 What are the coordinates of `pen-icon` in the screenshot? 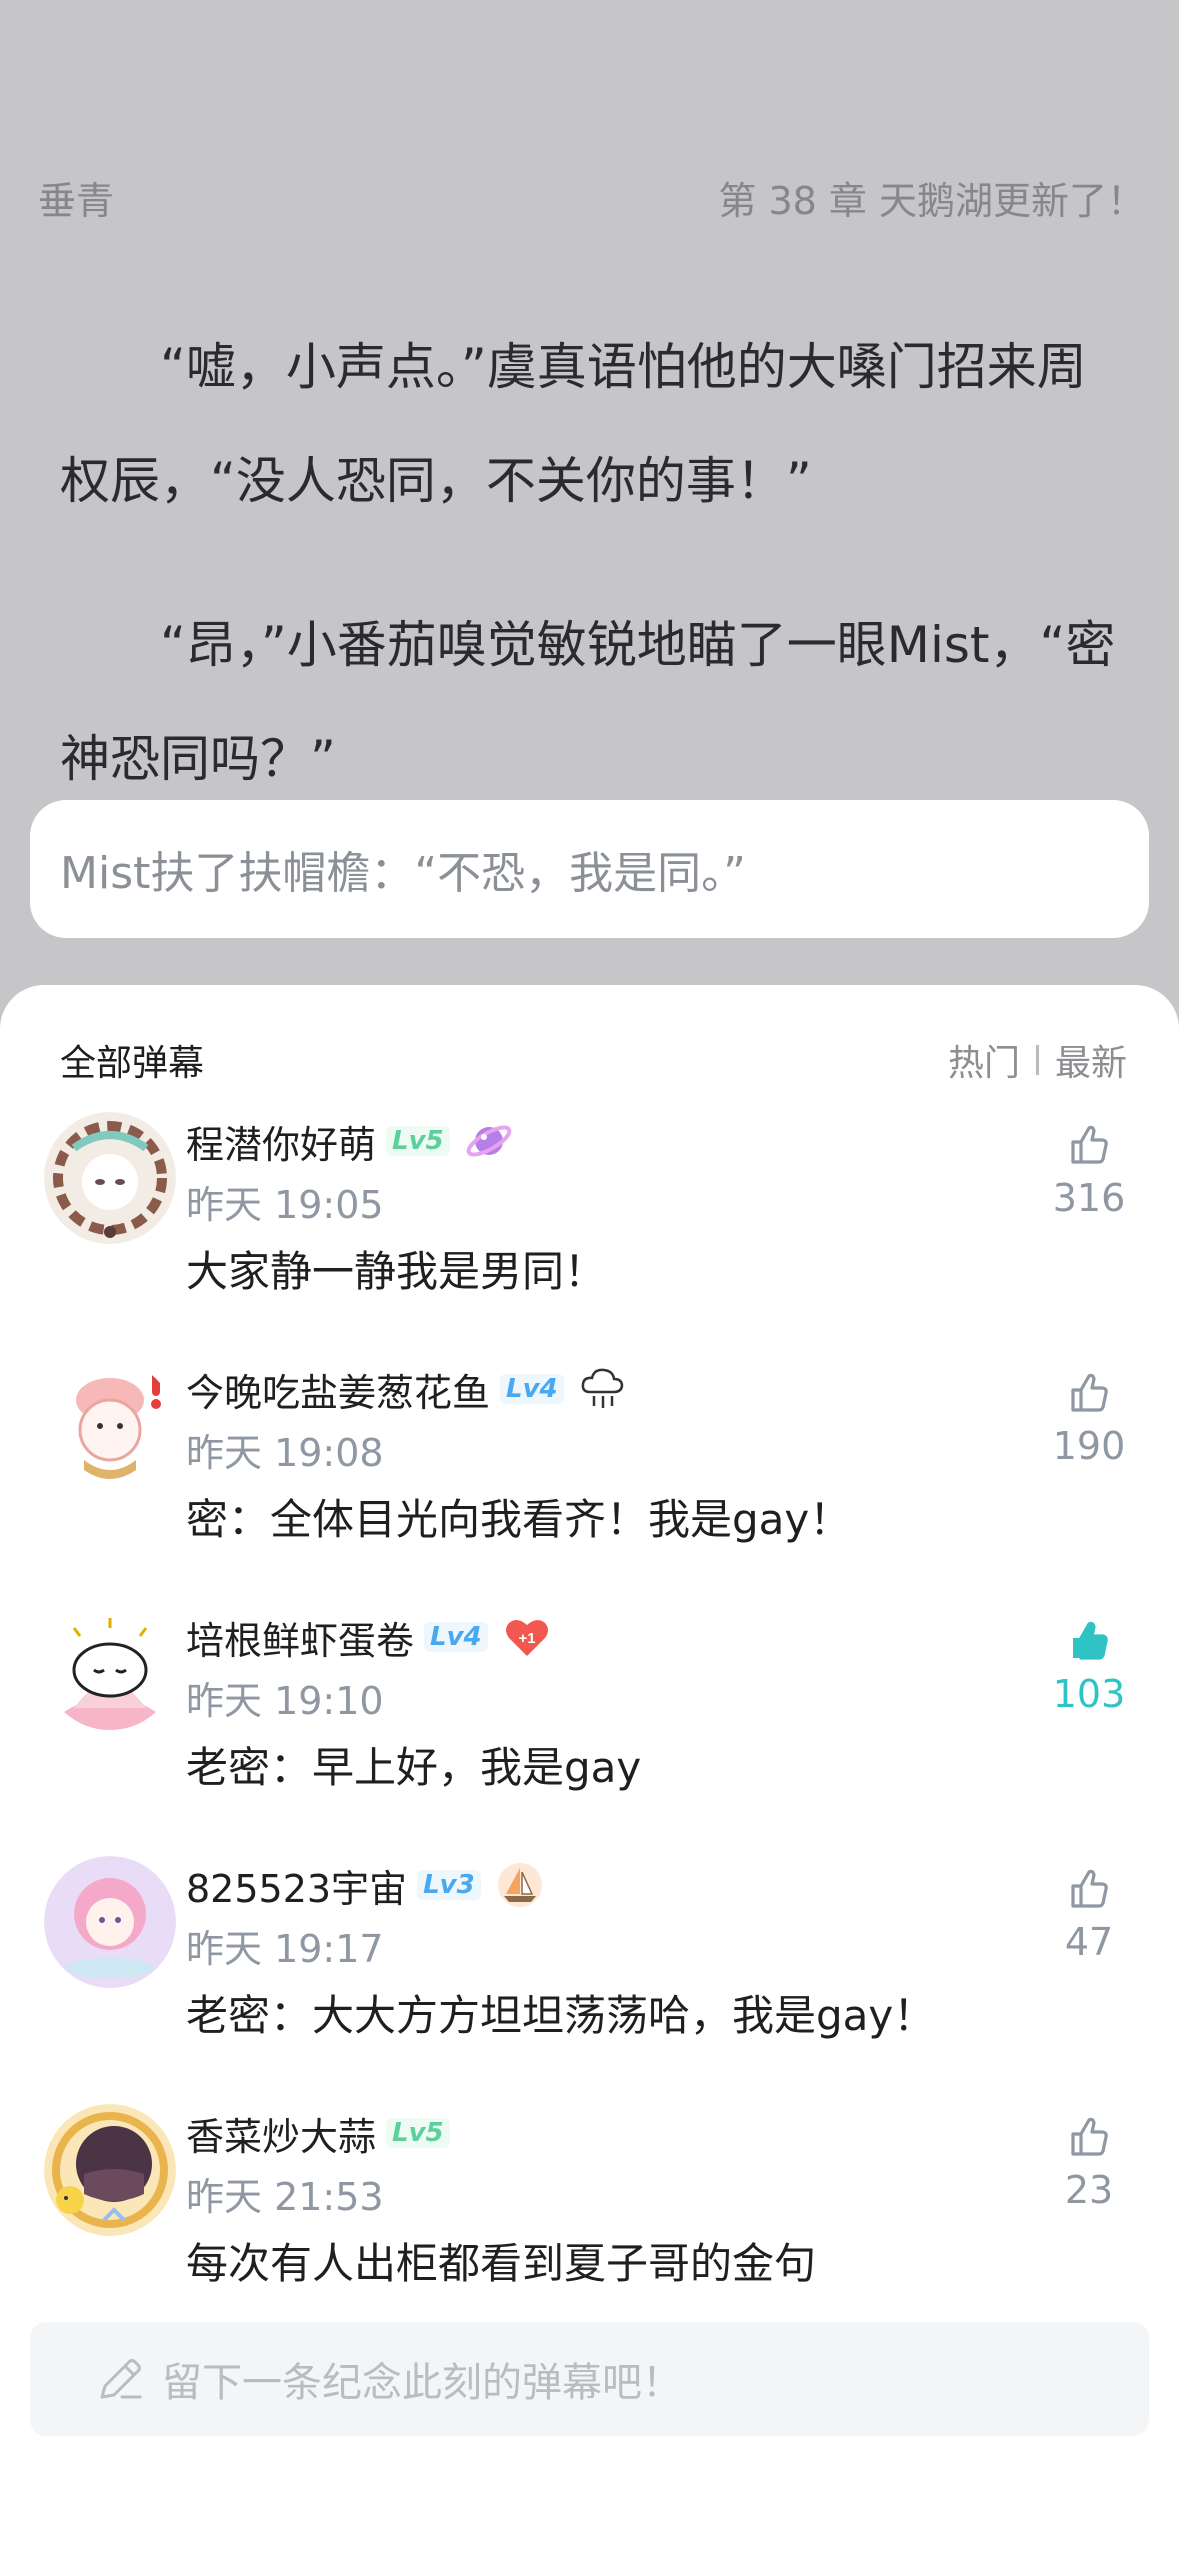 It's located at (121, 2379).